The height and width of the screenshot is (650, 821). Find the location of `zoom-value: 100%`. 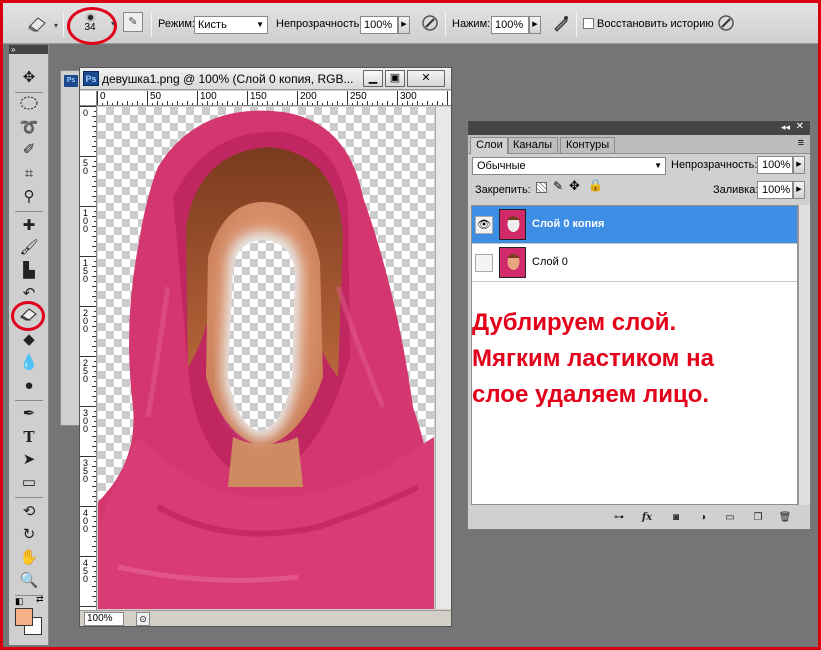

zoom-value: 100% is located at coordinates (100, 618).